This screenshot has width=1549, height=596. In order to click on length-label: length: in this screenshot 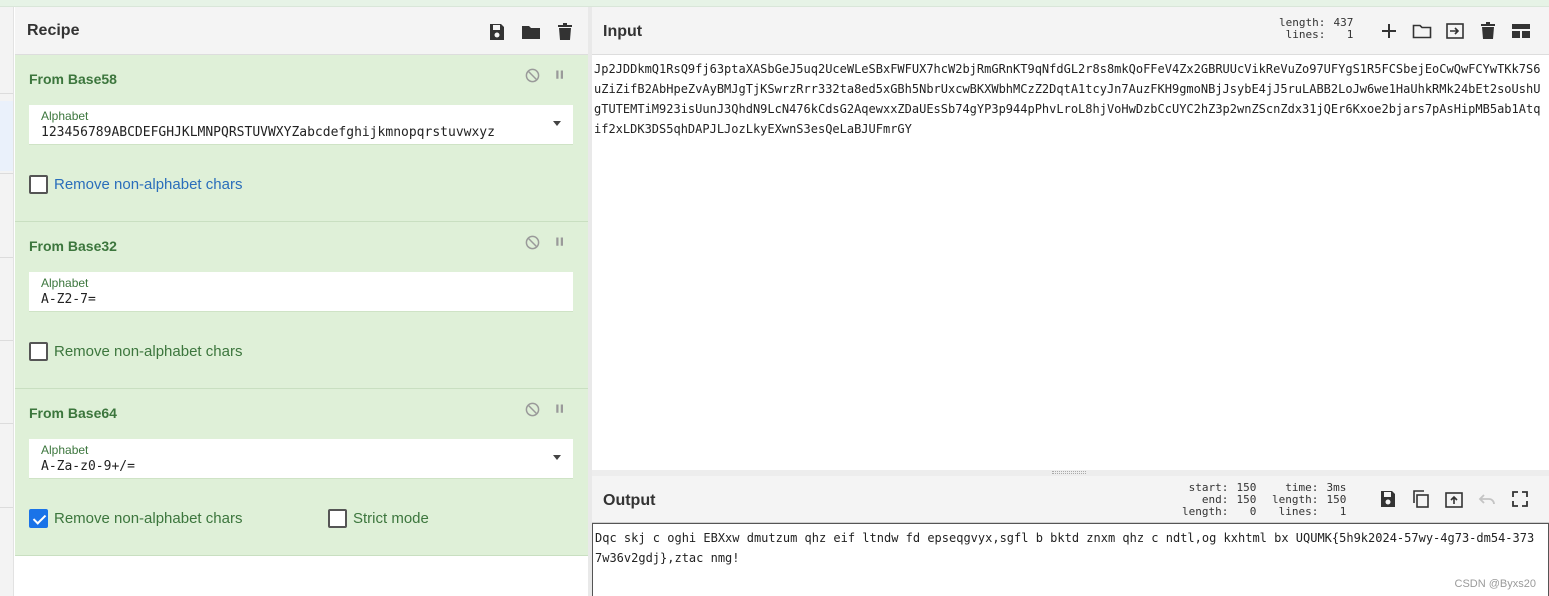, I will do `click(1205, 511)`.